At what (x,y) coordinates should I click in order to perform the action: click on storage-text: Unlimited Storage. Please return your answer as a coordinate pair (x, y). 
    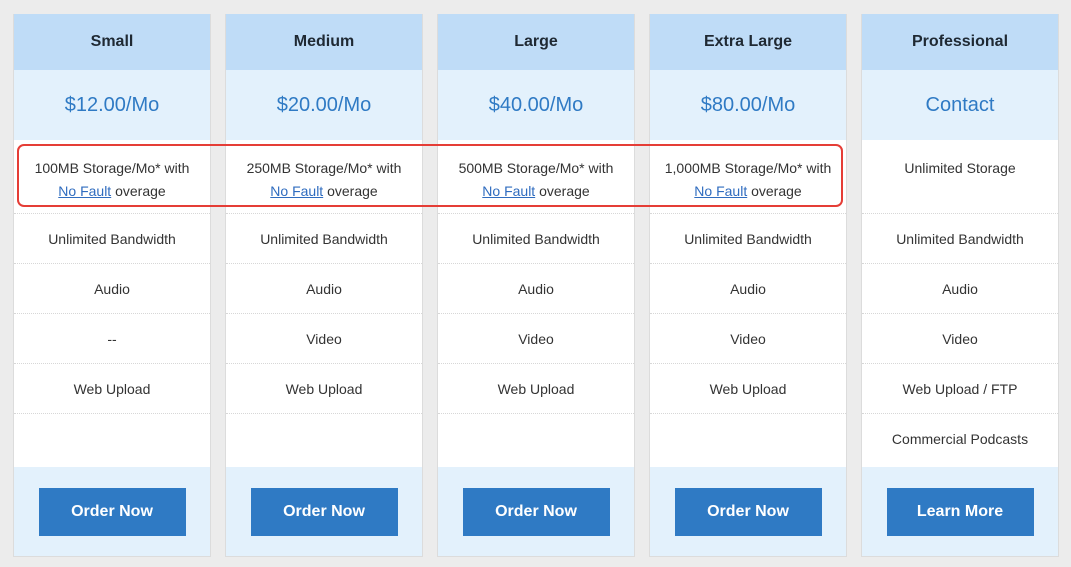
    Looking at the image, I should click on (960, 168).